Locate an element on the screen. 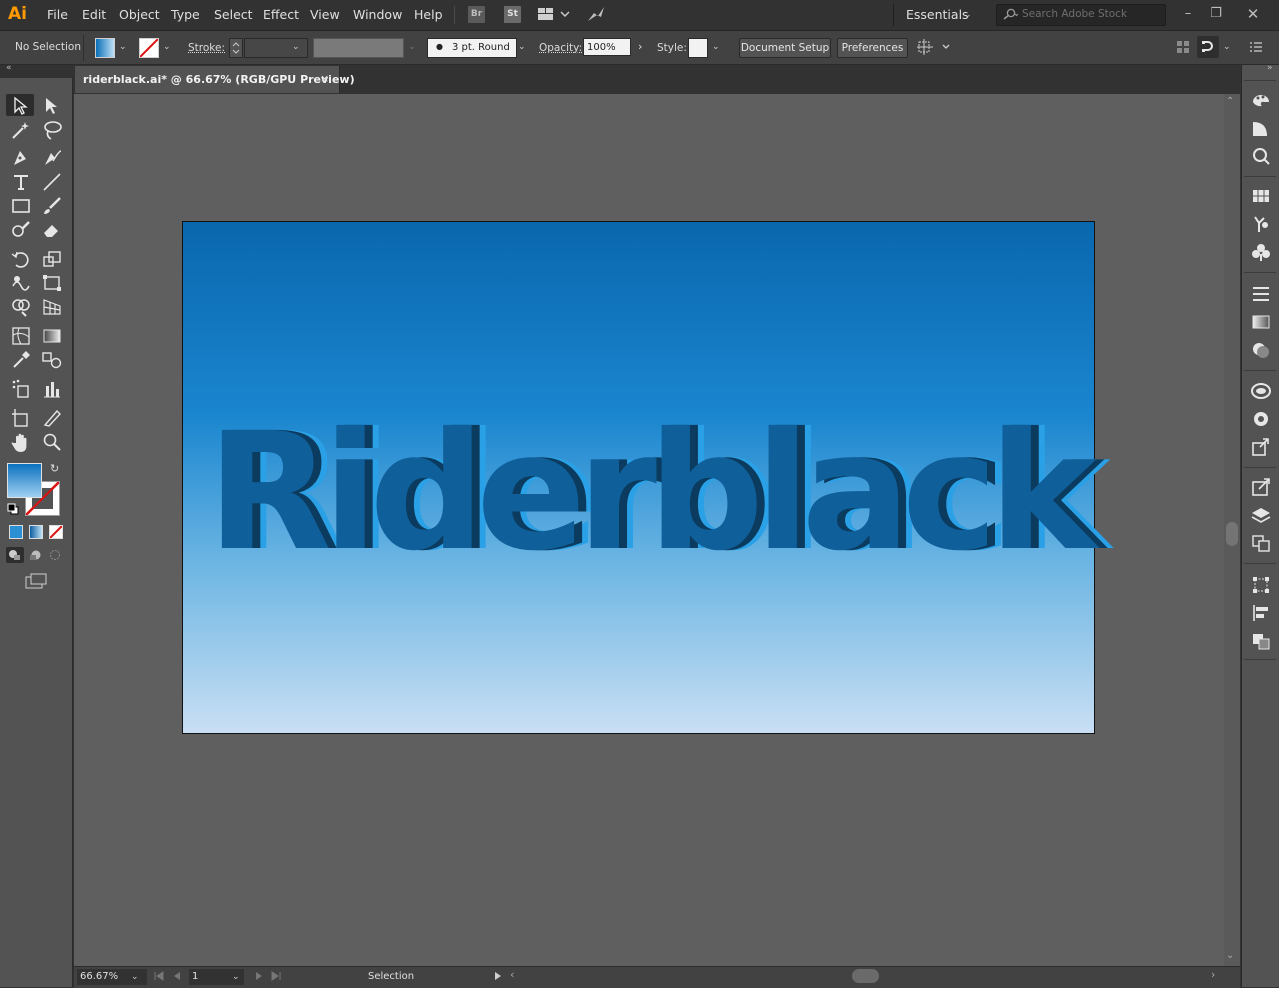 The height and width of the screenshot is (988, 1279). cc-libraries-icon is located at coordinates (1261, 156).